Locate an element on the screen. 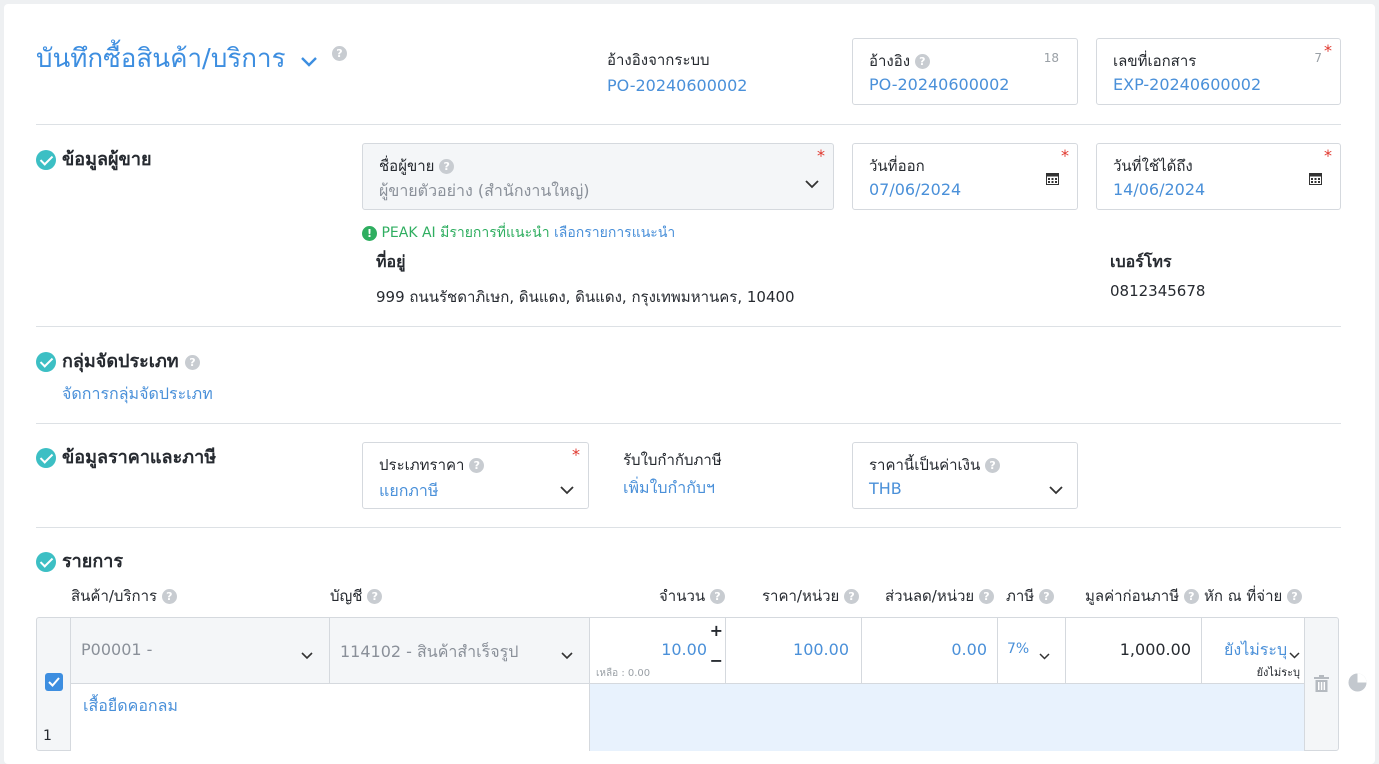 The width and height of the screenshot is (1379, 764). page-title-text: บันทึกซื้อสินค้า/บริการ is located at coordinates (161, 59).